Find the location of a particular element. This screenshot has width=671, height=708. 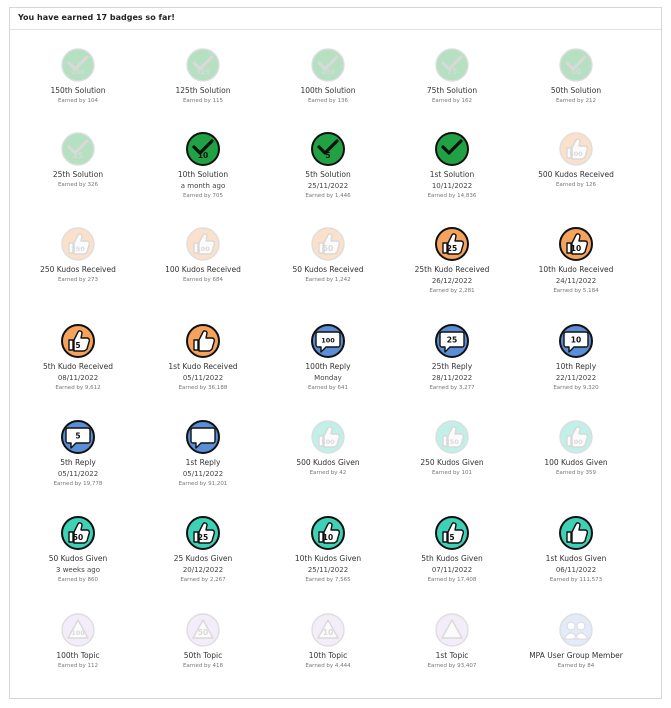

badge-100th-reply: 100 100th Reply Monday Earned by 641 is located at coordinates (328, 357).